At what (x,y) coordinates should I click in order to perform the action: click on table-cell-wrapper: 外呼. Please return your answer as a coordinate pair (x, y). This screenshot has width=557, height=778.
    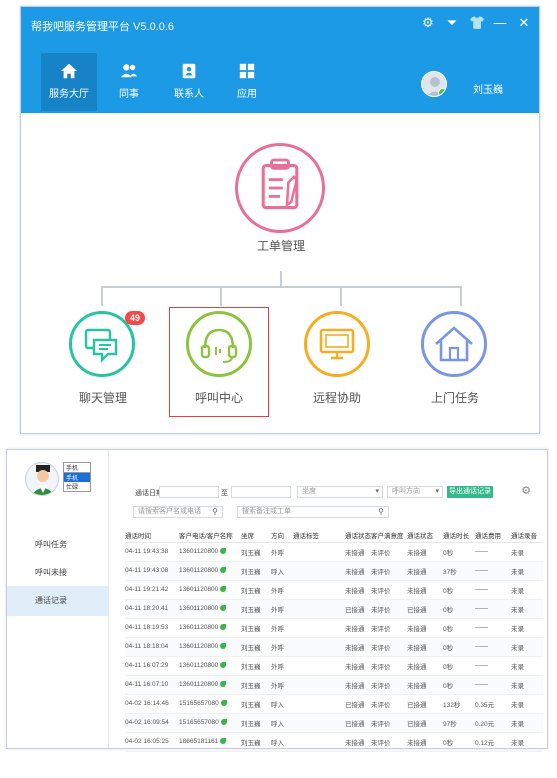
    Looking at the image, I should click on (282, 628).